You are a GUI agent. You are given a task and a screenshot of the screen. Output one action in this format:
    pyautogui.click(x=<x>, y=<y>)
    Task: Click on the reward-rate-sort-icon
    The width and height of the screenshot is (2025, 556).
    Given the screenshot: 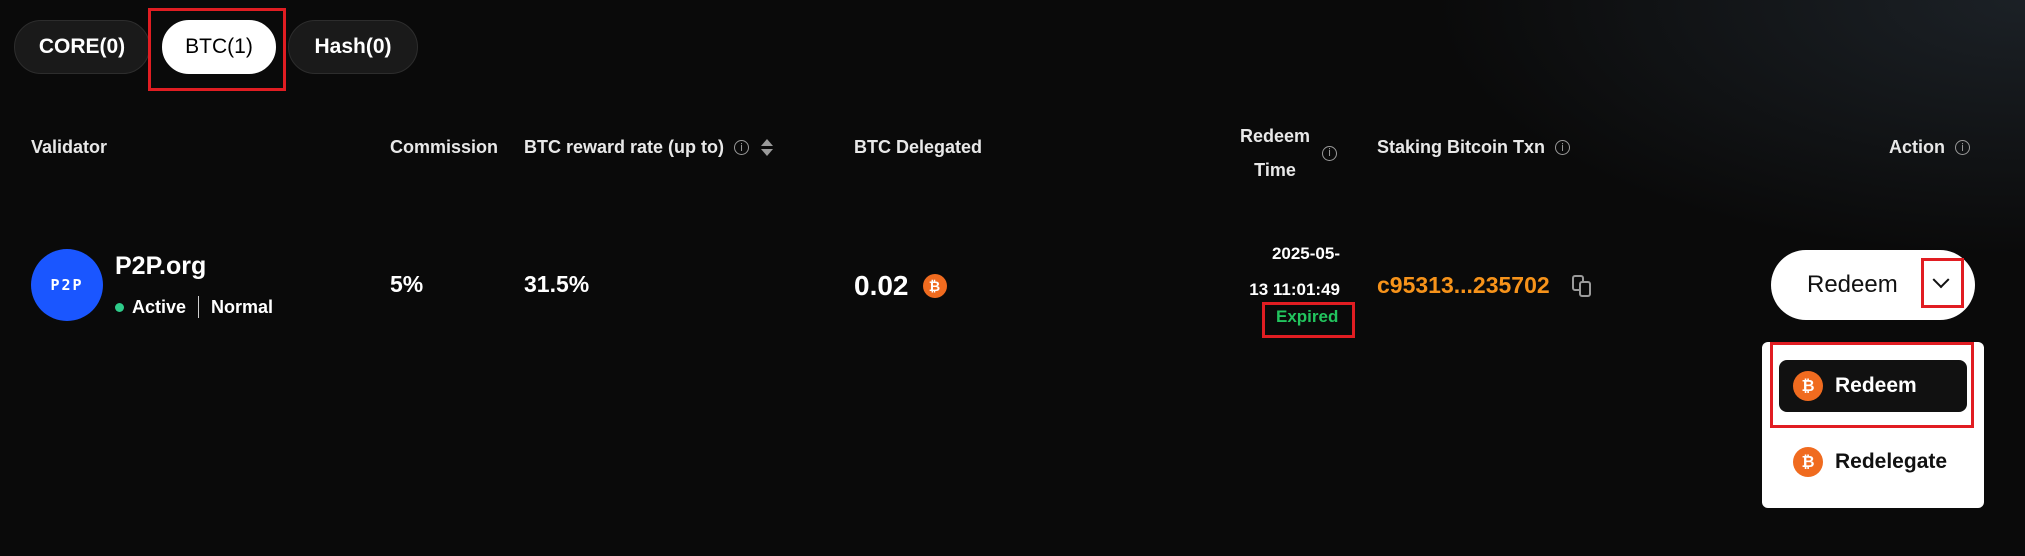 What is the action you would take?
    pyautogui.click(x=767, y=147)
    